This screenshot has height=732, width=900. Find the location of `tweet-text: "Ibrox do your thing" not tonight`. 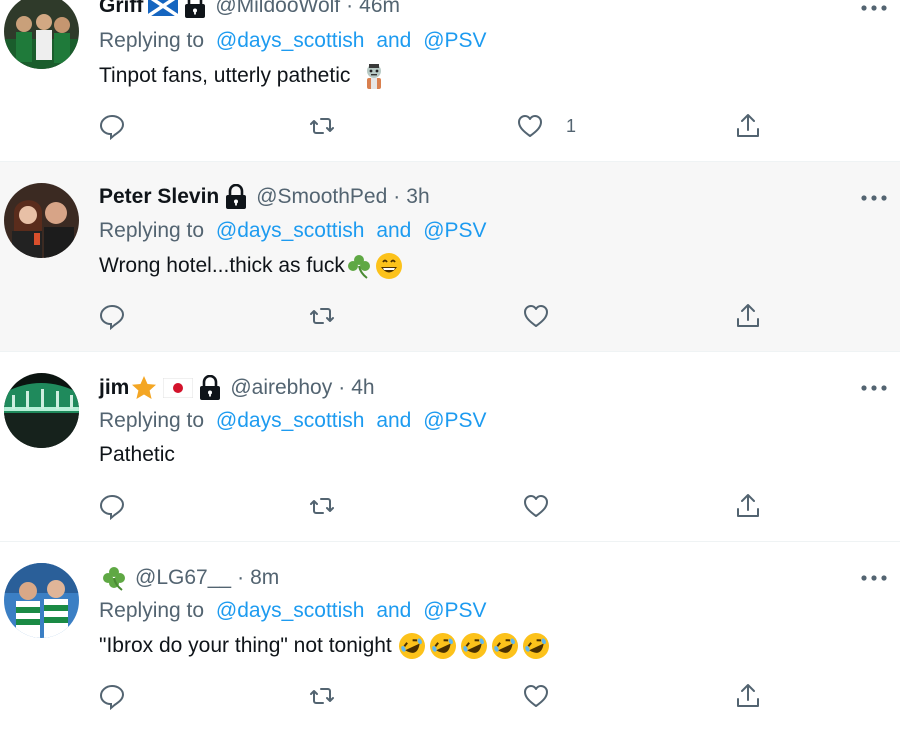

tweet-text: "Ibrox do your thing" not tonight is located at coordinates (324, 646).